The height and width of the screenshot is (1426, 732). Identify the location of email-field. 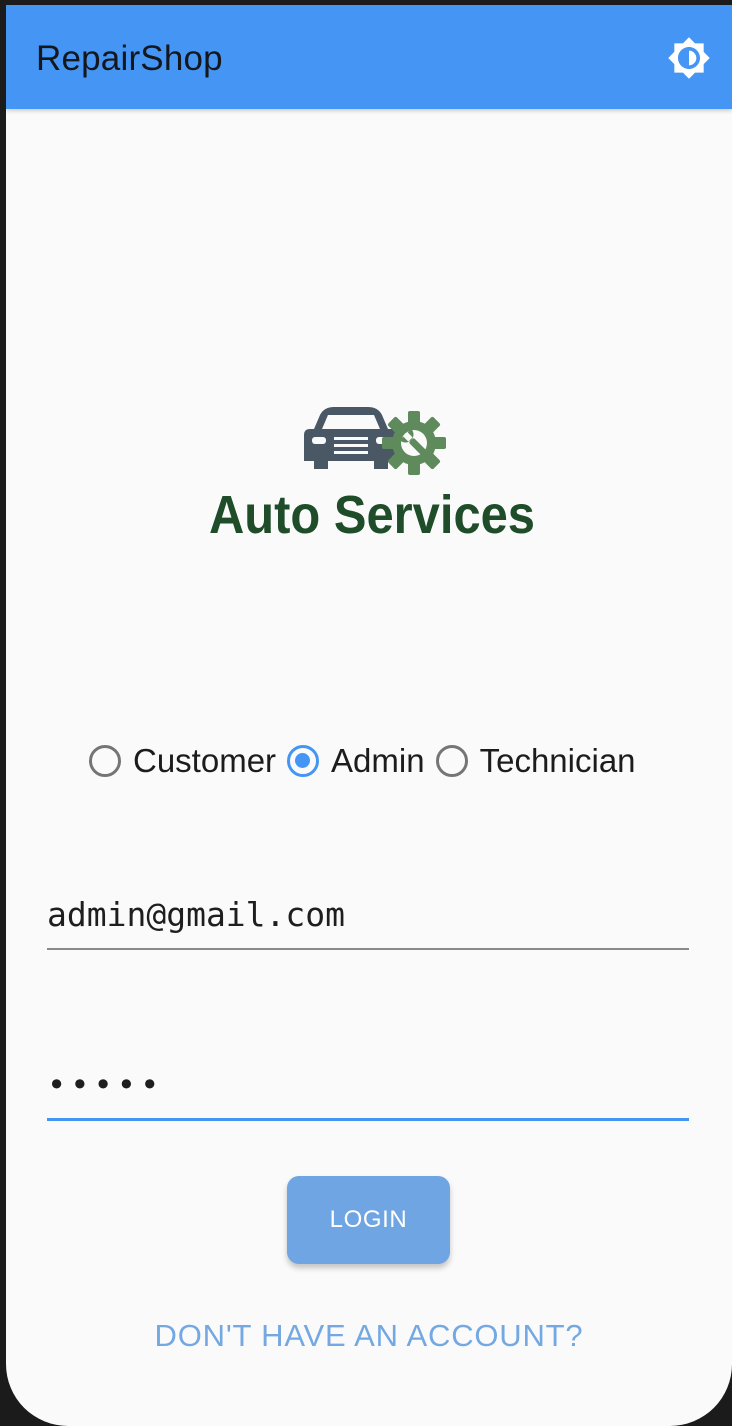
(368, 915).